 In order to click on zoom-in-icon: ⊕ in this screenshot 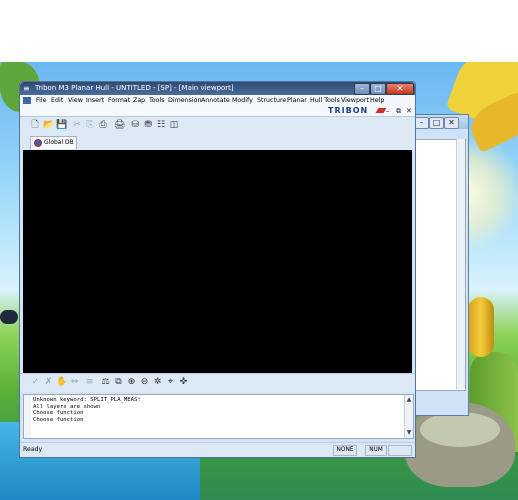, I will do `click(131, 382)`.